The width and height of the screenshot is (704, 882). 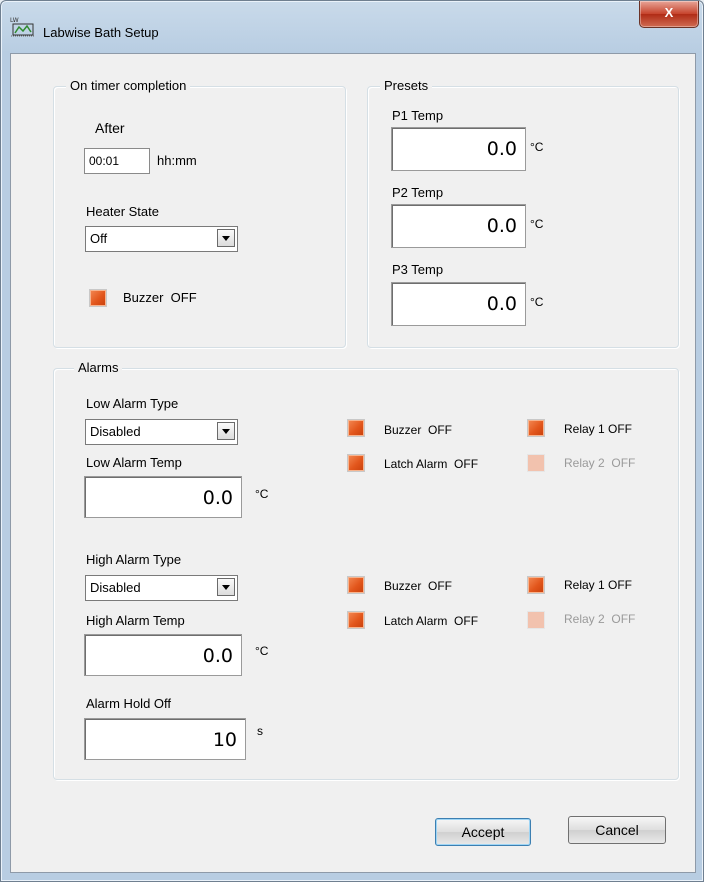 What do you see at coordinates (161, 239) in the screenshot?
I see `heater-state-select: Off` at bounding box center [161, 239].